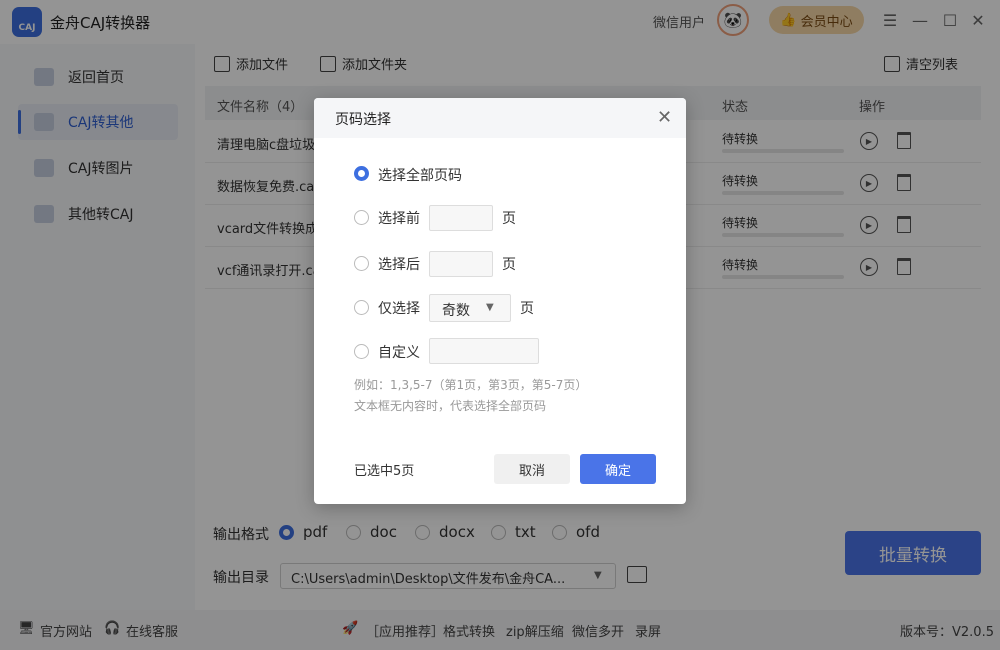 The image size is (1000, 650). Describe the element at coordinates (399, 308) in the screenshot. I see `option-only-pages-label: 仅选择` at that location.